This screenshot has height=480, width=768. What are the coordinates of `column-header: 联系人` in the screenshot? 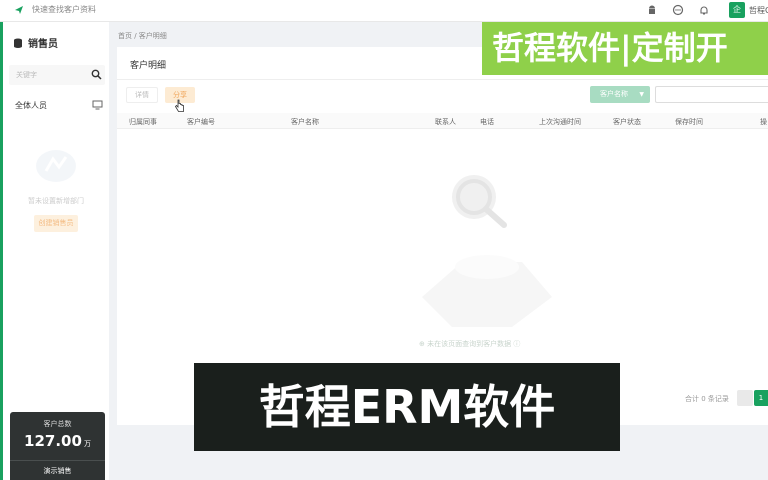 It's located at (445, 122).